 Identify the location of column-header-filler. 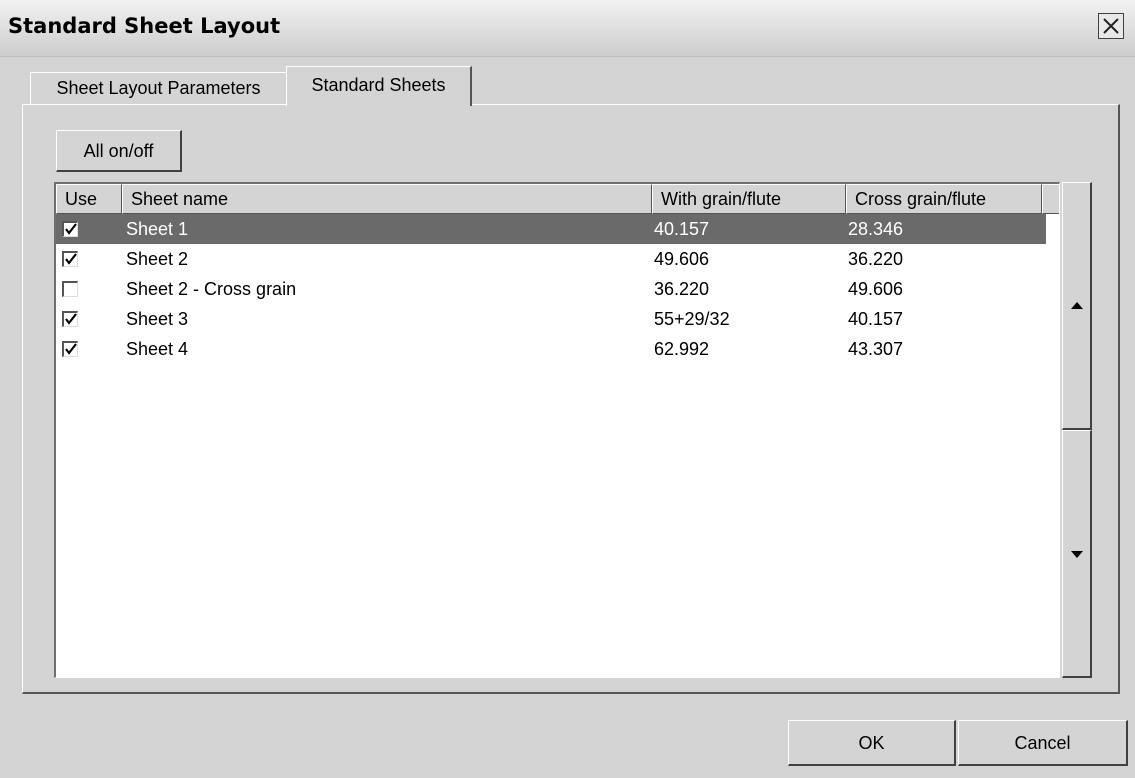
(1050, 199).